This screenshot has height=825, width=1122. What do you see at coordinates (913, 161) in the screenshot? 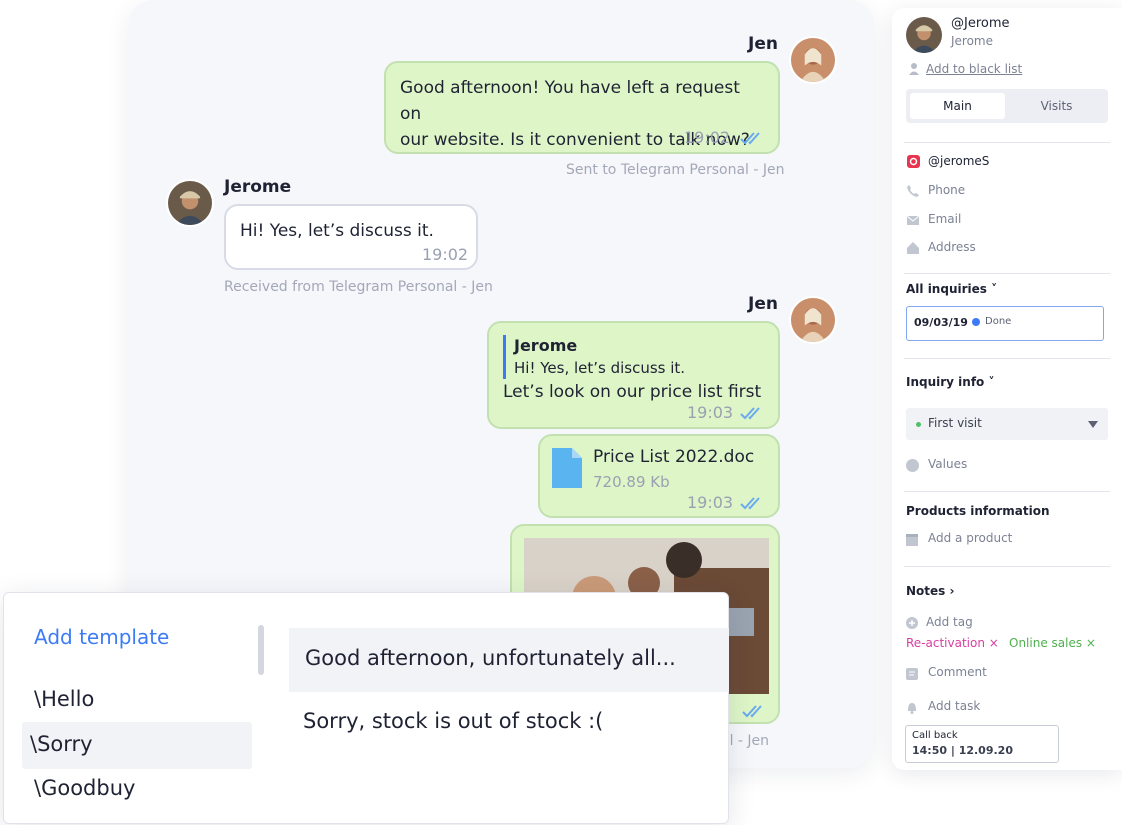
I see `instagram-icon` at bounding box center [913, 161].